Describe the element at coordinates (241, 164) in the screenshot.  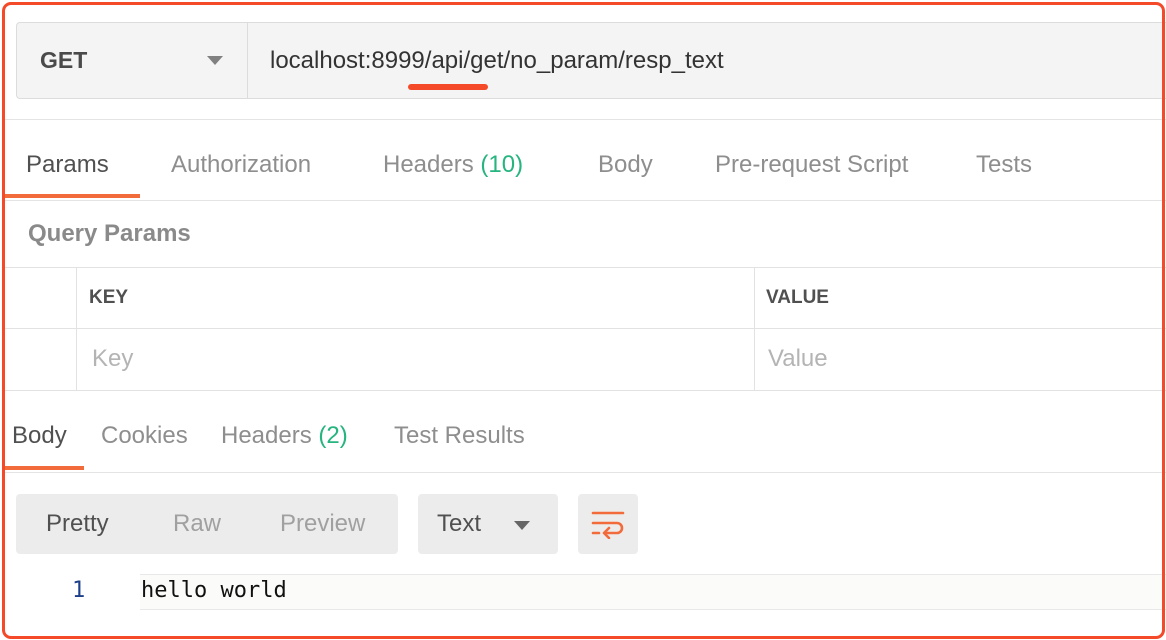
I see `tab-label: Authorization` at that location.